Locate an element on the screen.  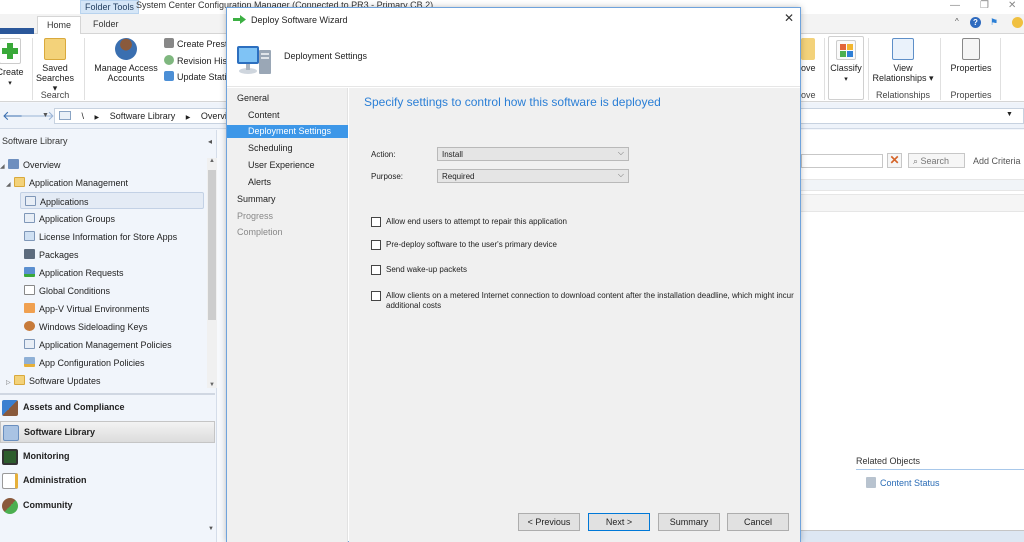
group-label-properties: Properties is located at coordinates (971, 95).